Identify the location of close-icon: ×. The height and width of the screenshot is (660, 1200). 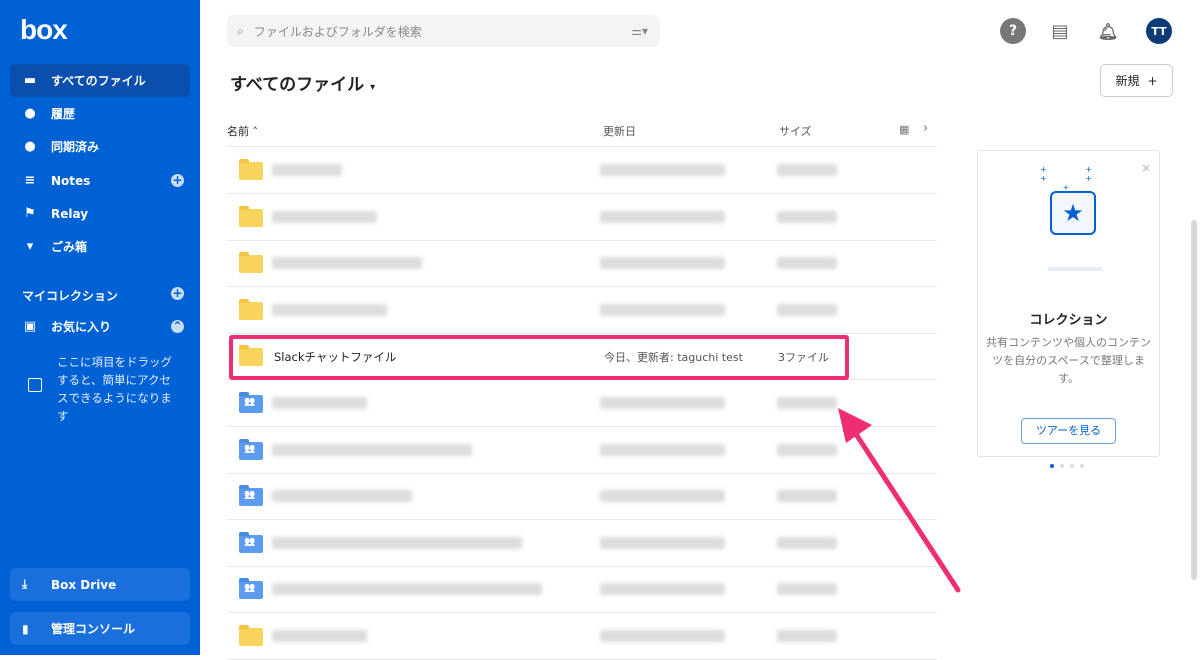
(1146, 168).